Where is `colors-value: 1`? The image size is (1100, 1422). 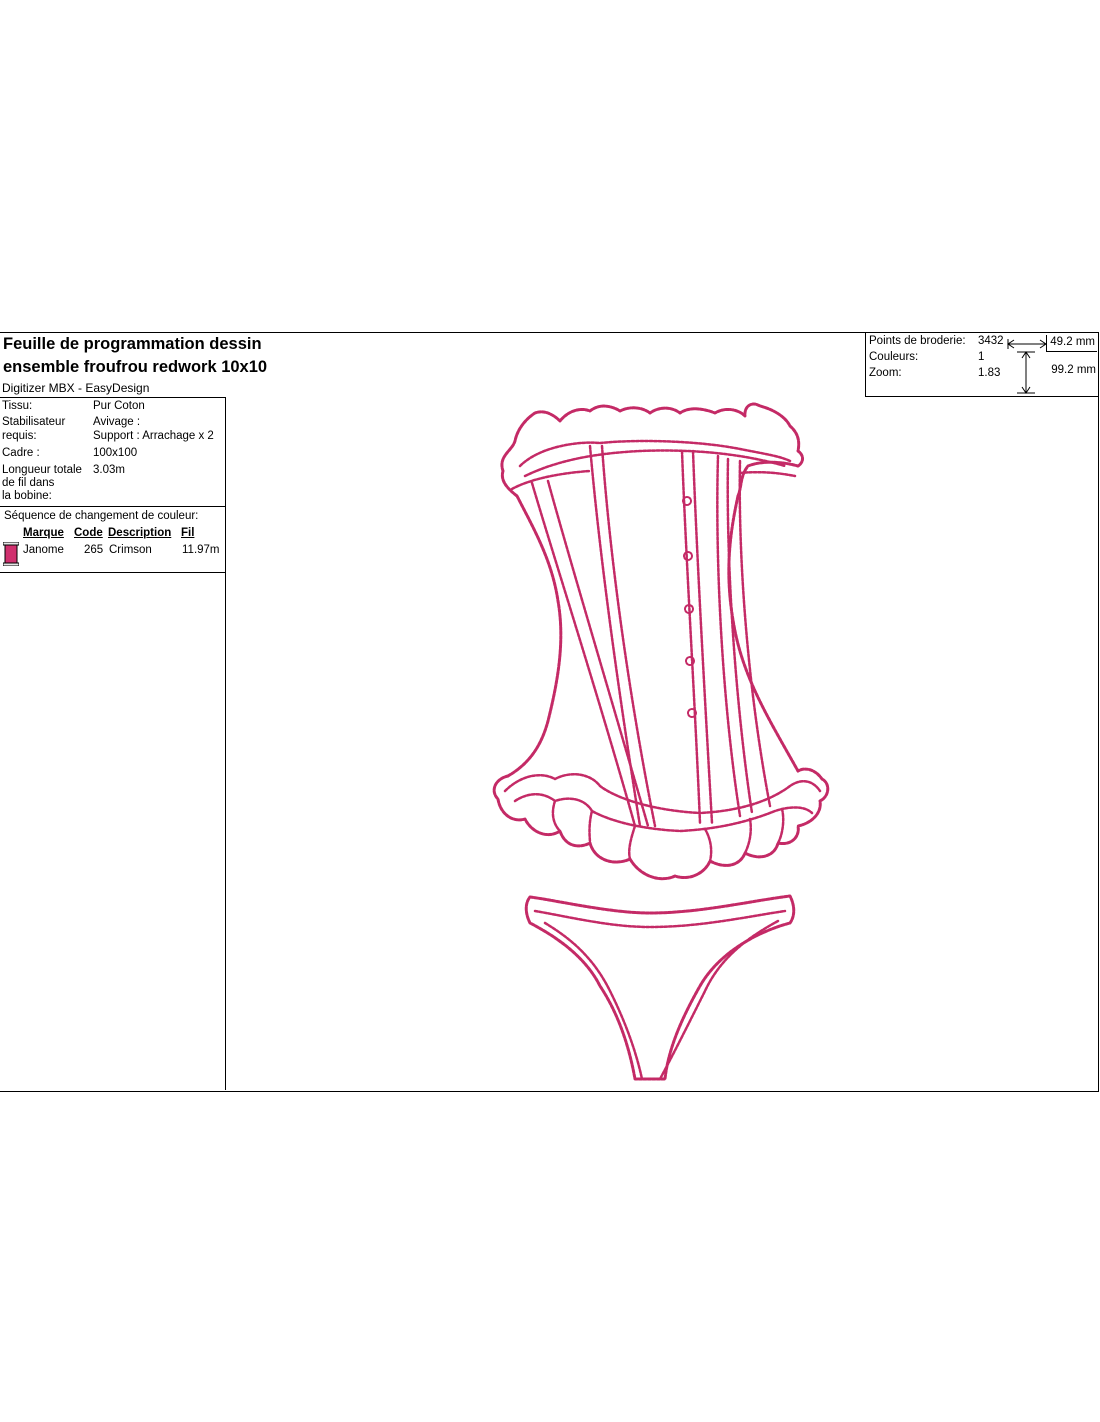 colors-value: 1 is located at coordinates (981, 357).